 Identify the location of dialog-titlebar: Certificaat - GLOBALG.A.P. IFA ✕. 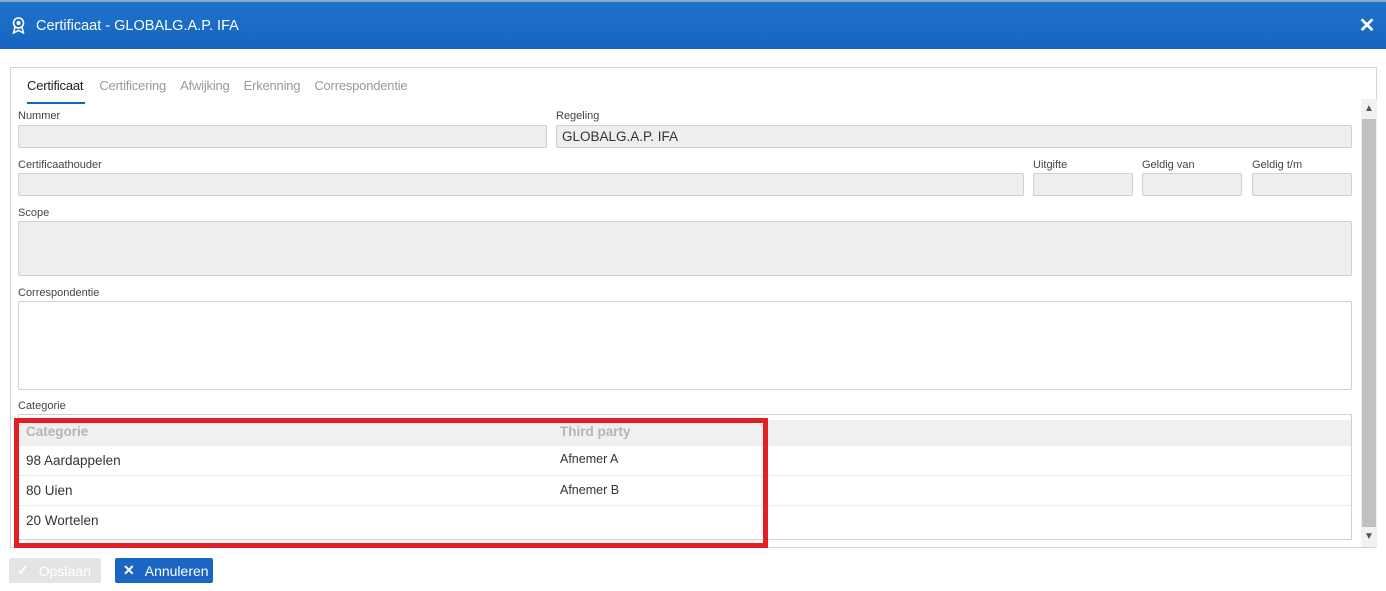
(693, 24).